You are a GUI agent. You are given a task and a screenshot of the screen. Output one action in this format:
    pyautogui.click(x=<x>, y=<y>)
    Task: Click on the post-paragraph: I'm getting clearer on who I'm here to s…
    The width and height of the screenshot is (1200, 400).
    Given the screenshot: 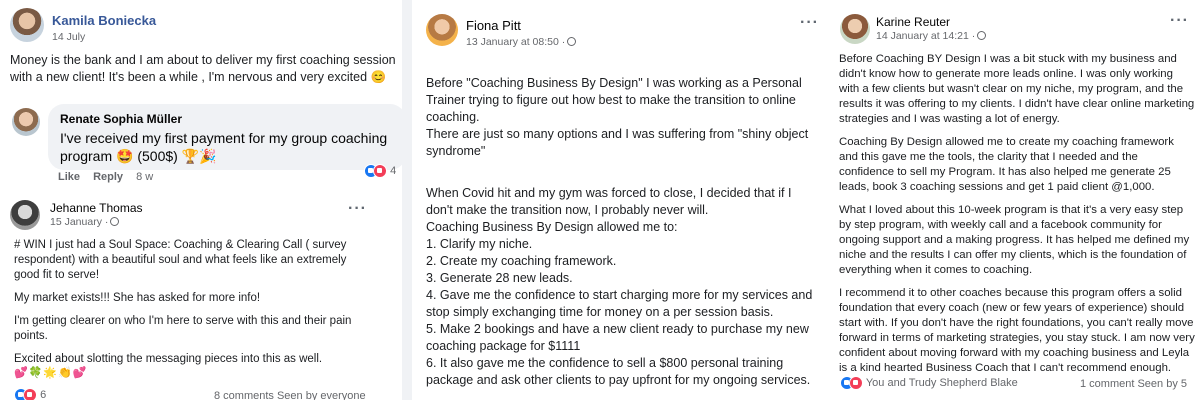 What is the action you would take?
    pyautogui.click(x=183, y=328)
    